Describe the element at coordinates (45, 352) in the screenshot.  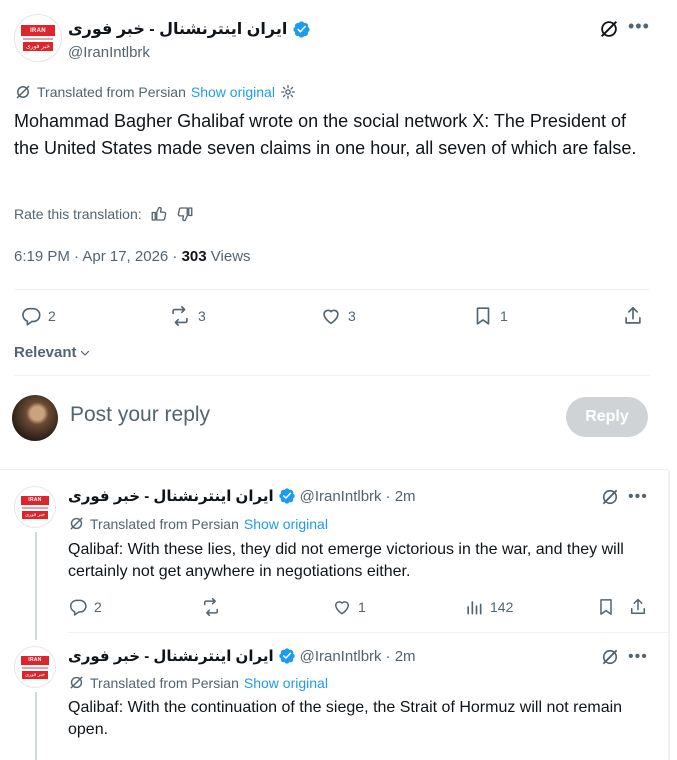
I see `sort-label: Relevant` at that location.